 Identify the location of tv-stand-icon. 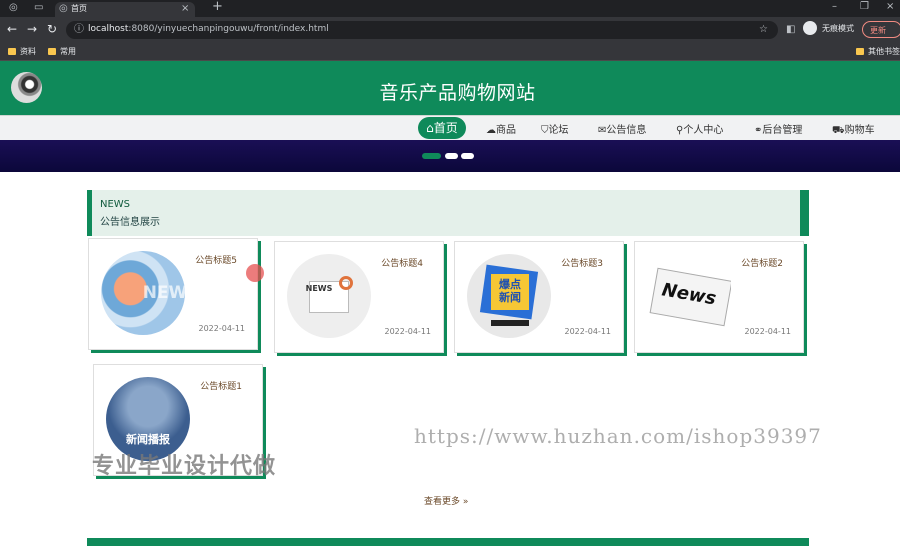
(510, 323).